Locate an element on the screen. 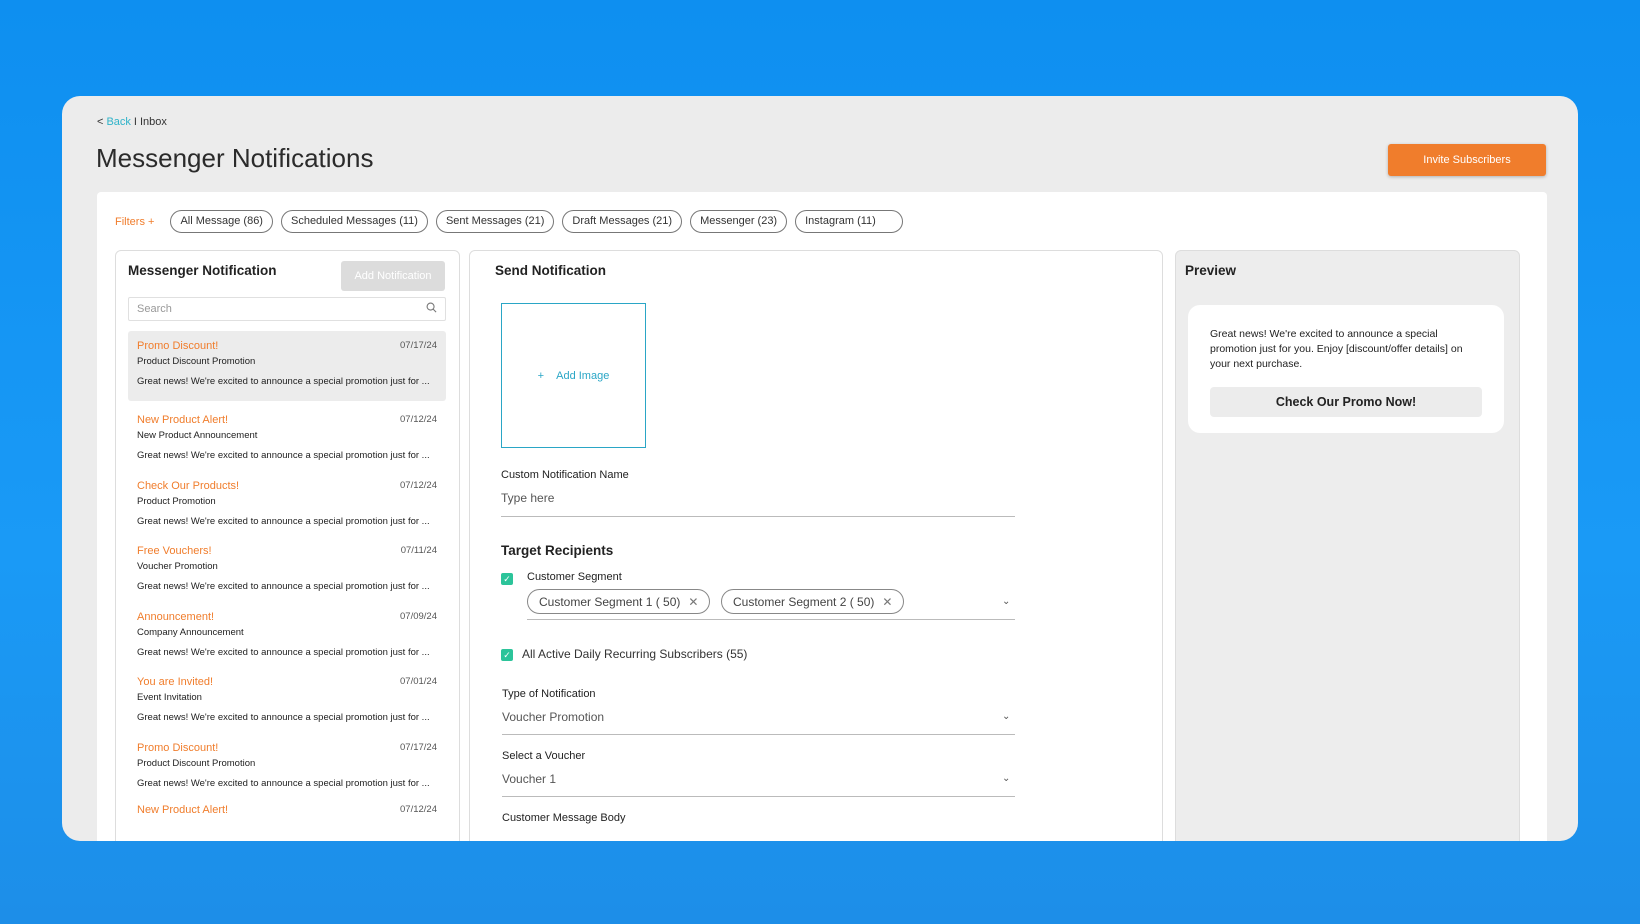 This screenshot has height=924, width=1640. preview-title: Preview is located at coordinates (1211, 270).